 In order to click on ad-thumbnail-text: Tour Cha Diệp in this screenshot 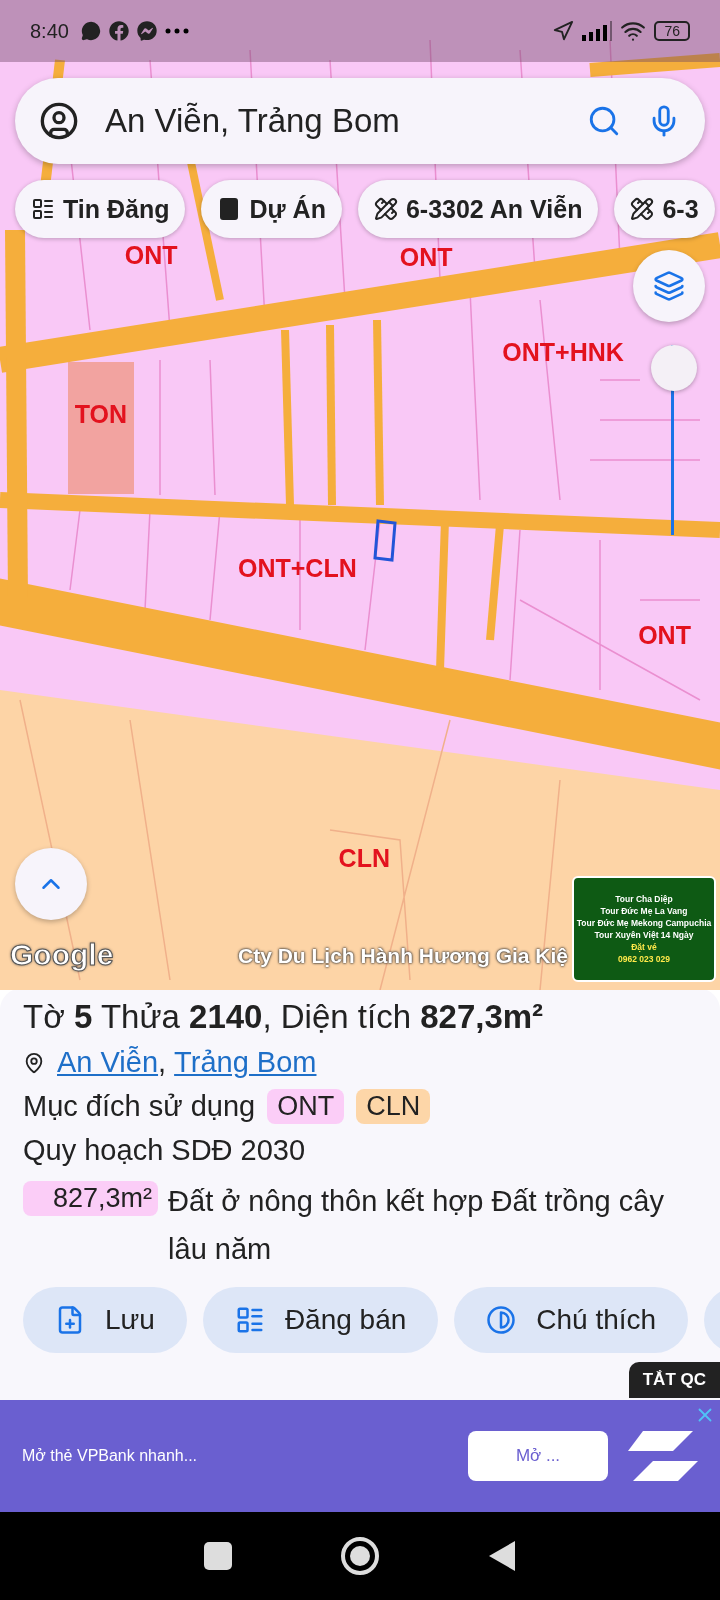, I will do `click(644, 899)`.